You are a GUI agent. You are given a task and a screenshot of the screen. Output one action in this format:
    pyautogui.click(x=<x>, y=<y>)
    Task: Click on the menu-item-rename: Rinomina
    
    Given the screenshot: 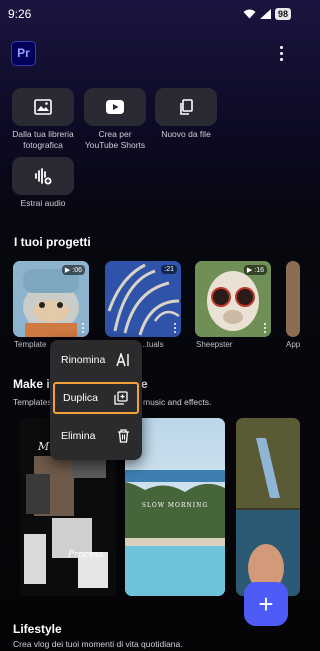 What is the action you would take?
    pyautogui.click(x=96, y=360)
    